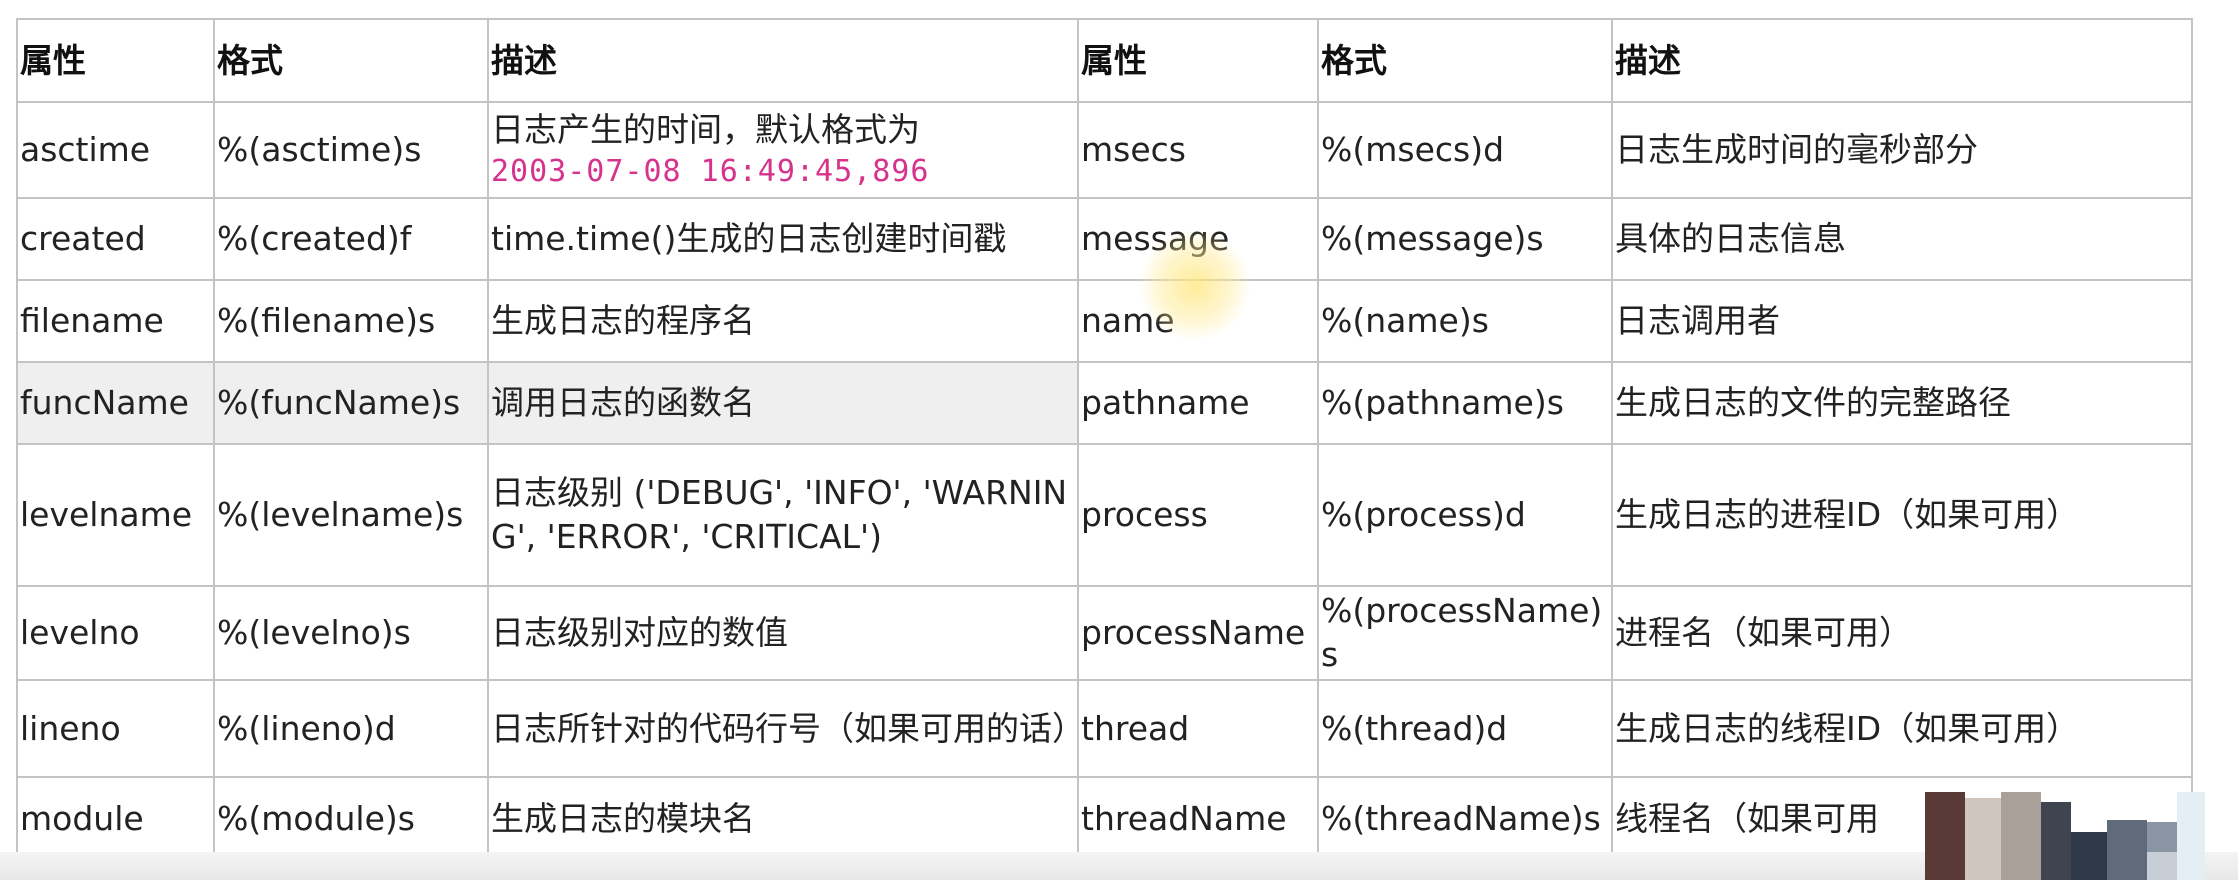  What do you see at coordinates (1902, 403) in the screenshot?
I see `cell-description: 生成日志的文件的完整路径` at bounding box center [1902, 403].